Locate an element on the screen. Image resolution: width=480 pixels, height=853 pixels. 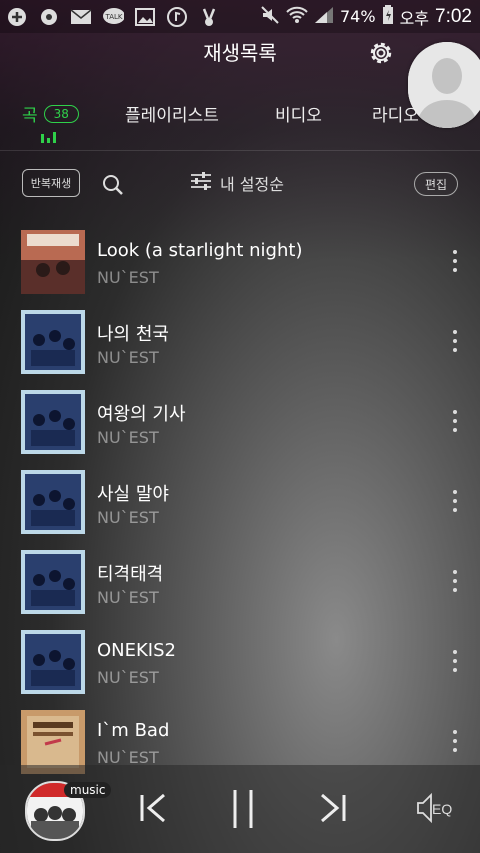
plus-icon is located at coordinates (17, 17).